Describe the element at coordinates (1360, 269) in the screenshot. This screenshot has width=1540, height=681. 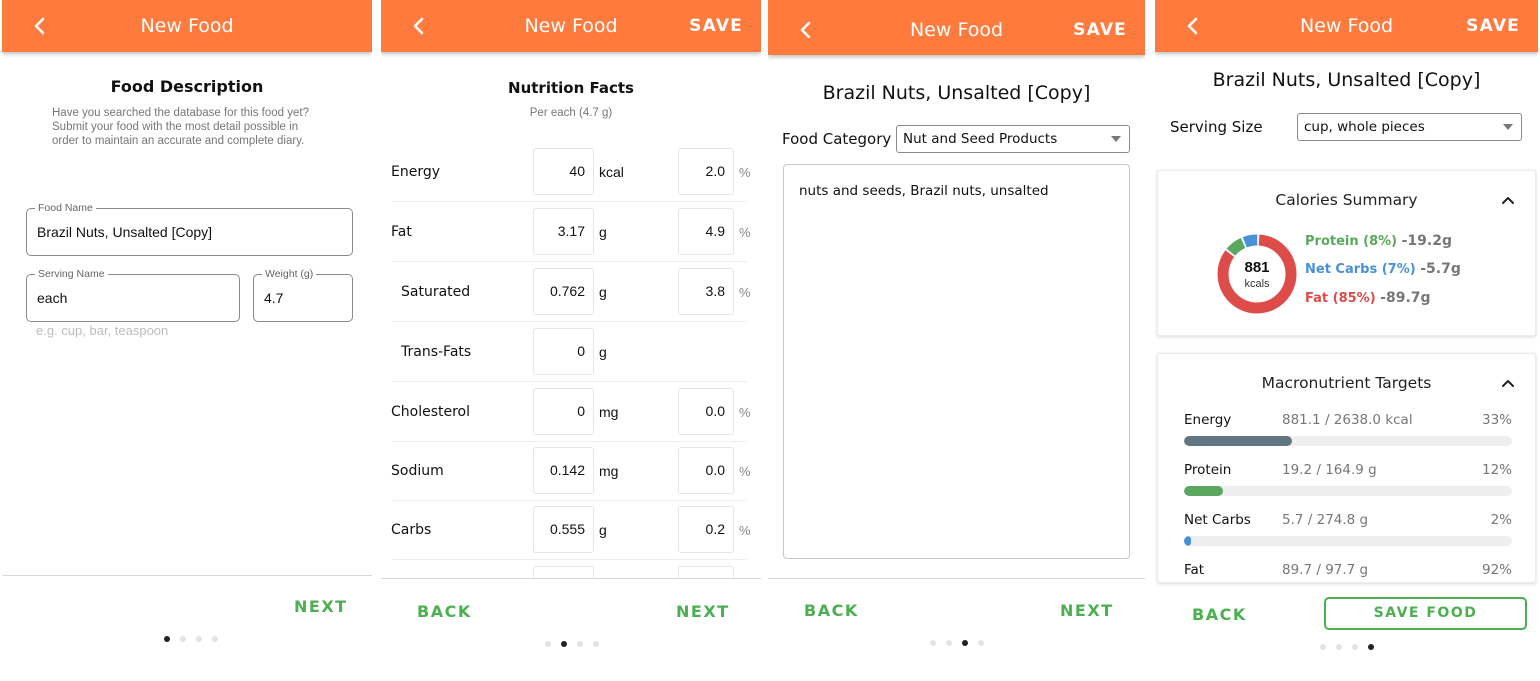
I see `carbs-legend-label: Net Carbs (7%)` at that location.